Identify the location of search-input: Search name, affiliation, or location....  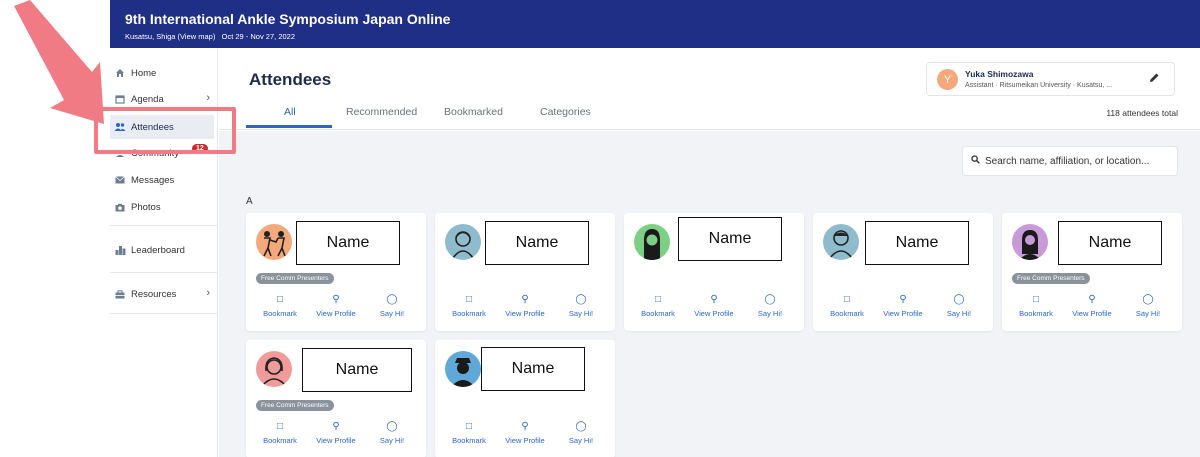
(1070, 161).